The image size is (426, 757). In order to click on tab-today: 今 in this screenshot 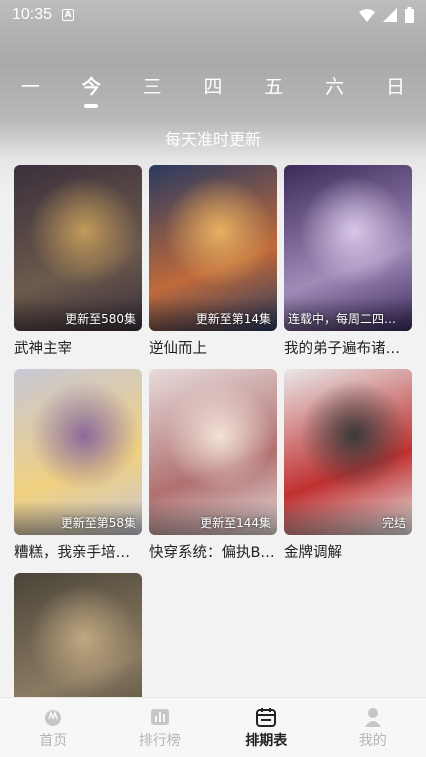, I will do `click(91, 90)`.